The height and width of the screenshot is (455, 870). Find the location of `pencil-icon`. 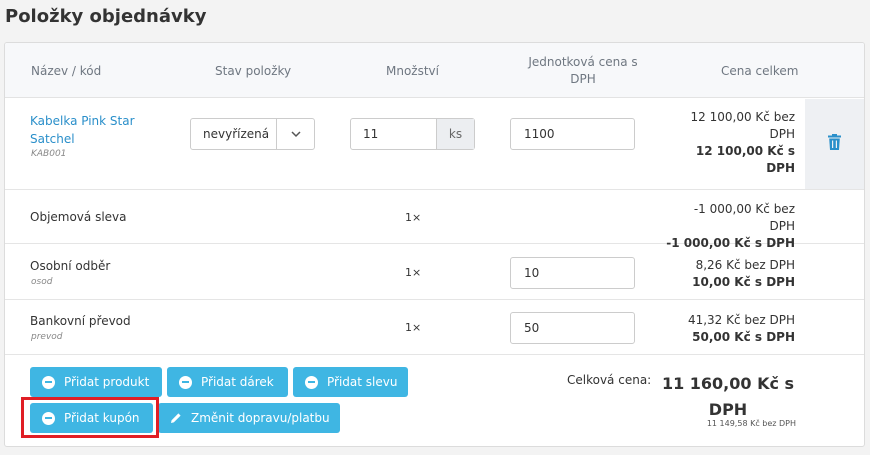

pencil-icon is located at coordinates (176, 418).